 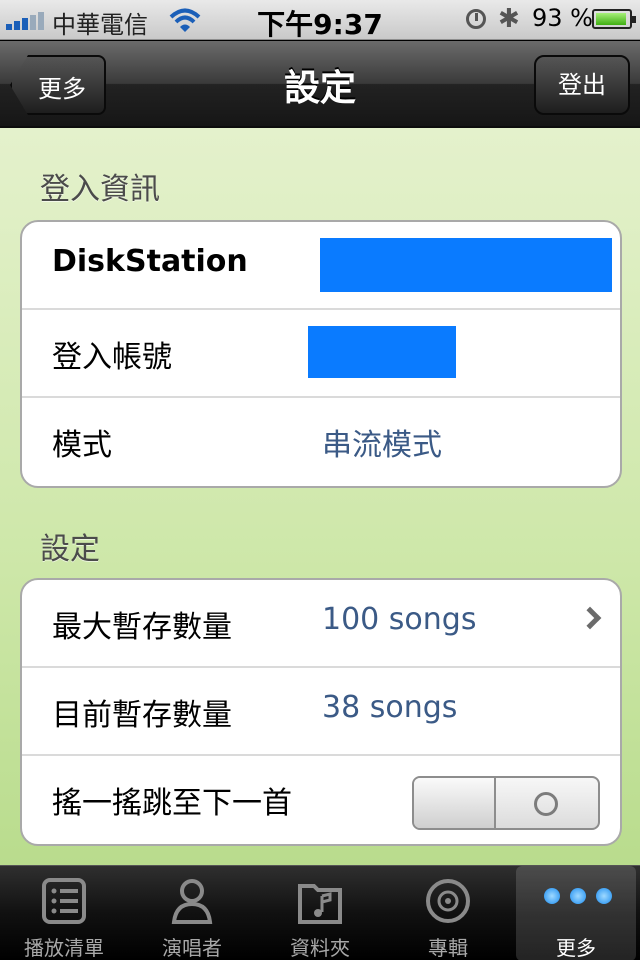 I want to click on row-current-cache: 目前暫存數量 38 songs, so click(x=321, y=712).